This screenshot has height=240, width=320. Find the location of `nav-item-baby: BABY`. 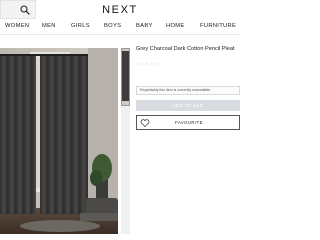

nav-item-baby: BABY is located at coordinates (144, 26).